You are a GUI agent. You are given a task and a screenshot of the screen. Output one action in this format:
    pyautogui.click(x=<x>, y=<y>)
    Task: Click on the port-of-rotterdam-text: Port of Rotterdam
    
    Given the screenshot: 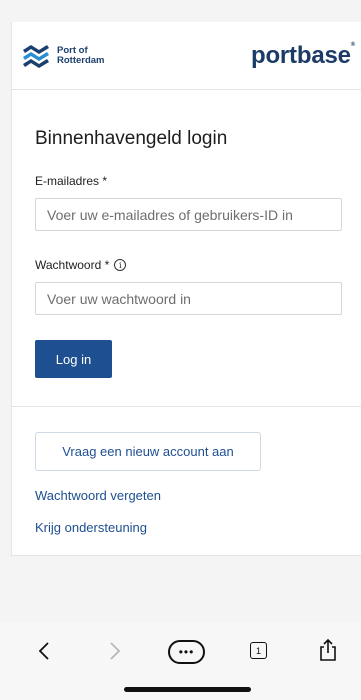 What is the action you would take?
    pyautogui.click(x=81, y=56)
    